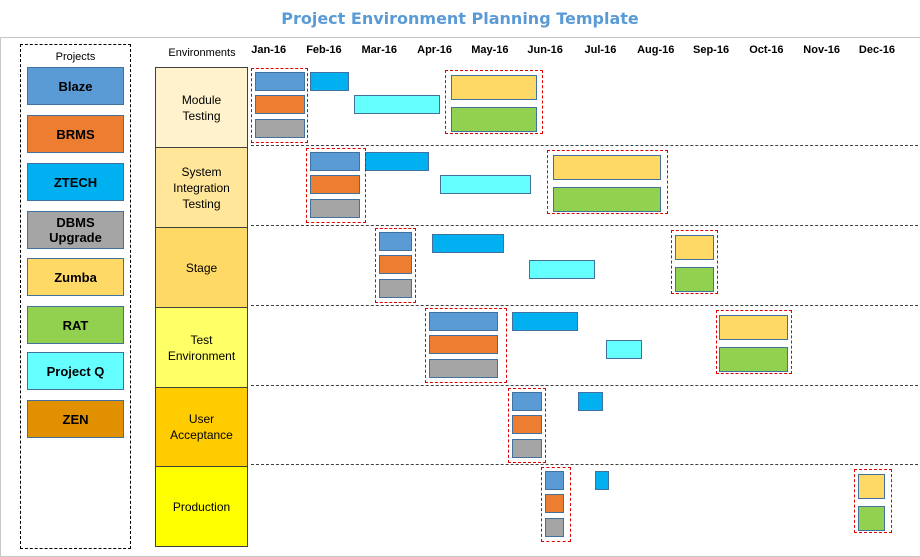 Image resolution: width=920 pixels, height=557 pixels. What do you see at coordinates (75, 230) in the screenshot?
I see `legend-item-dbms: DBMS Upgrade` at bounding box center [75, 230].